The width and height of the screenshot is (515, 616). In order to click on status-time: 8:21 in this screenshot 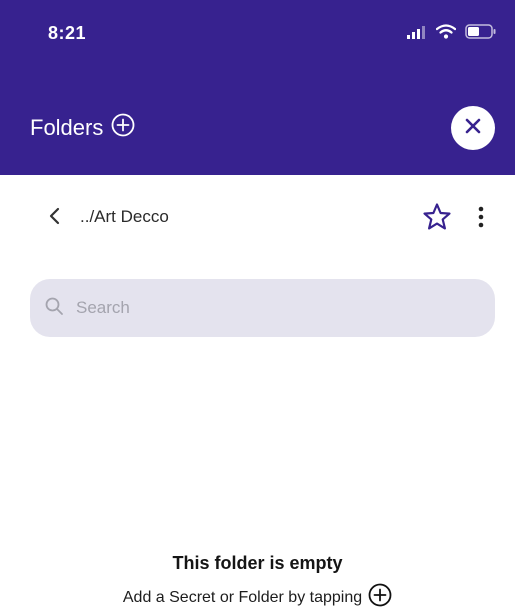, I will do `click(67, 33)`.